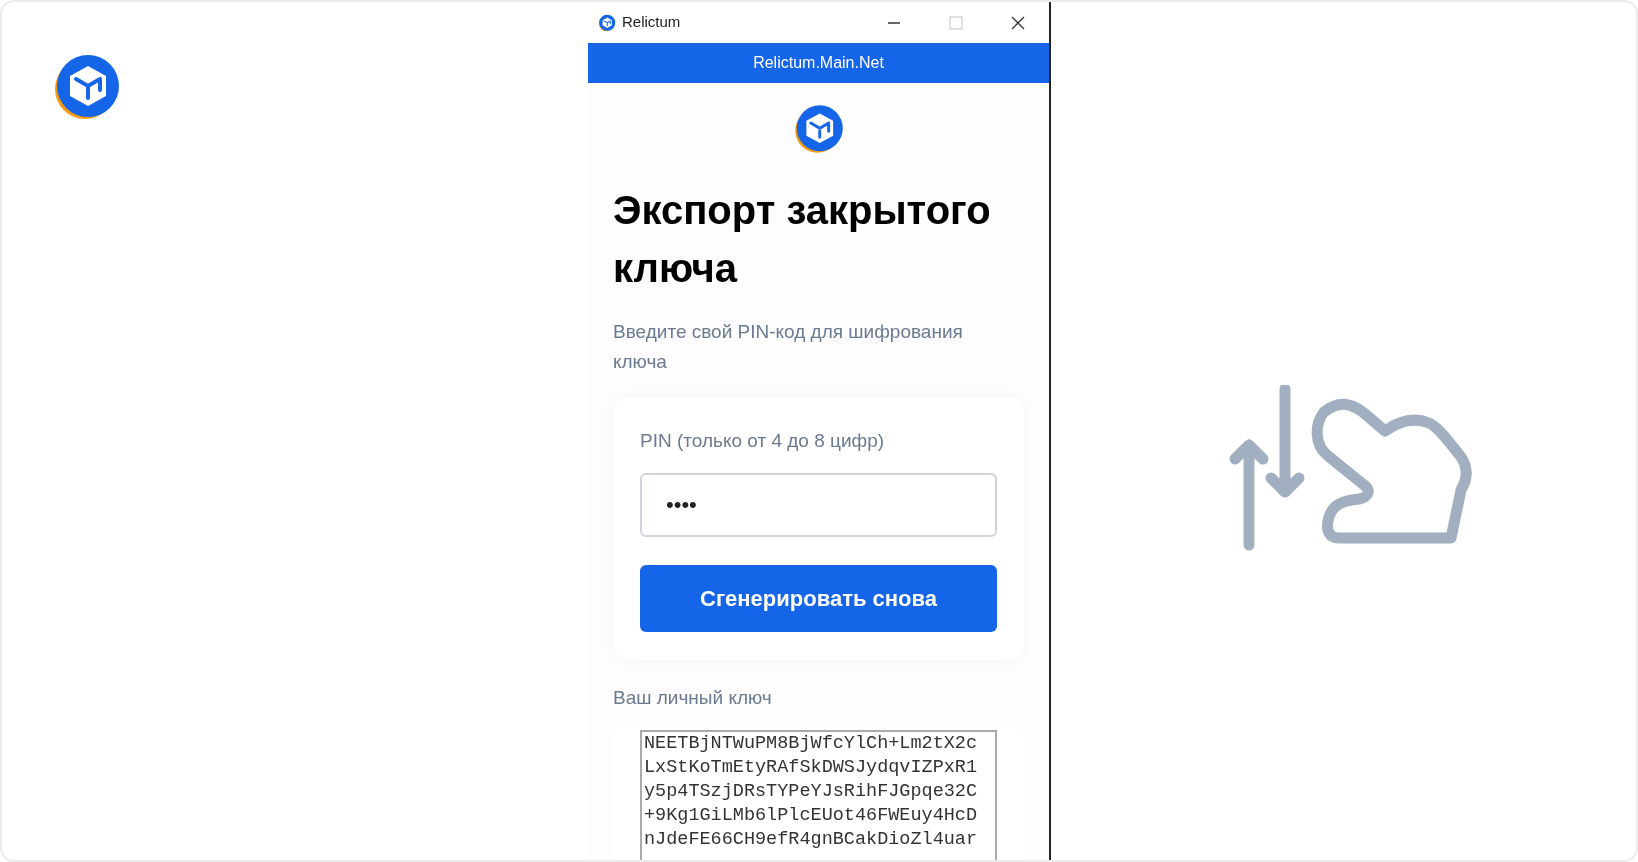 Image resolution: width=1638 pixels, height=862 pixels. What do you see at coordinates (763, 441) in the screenshot?
I see `pin-label: PIN (только от 4 до 8 цифр)` at bounding box center [763, 441].